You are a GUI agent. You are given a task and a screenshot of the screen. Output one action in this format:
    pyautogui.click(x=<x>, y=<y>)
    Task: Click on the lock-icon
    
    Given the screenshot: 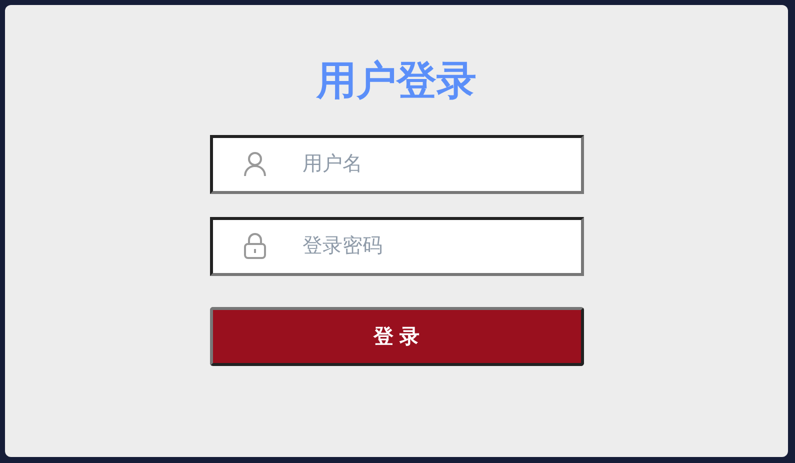 What is the action you would take?
    pyautogui.click(x=254, y=246)
    